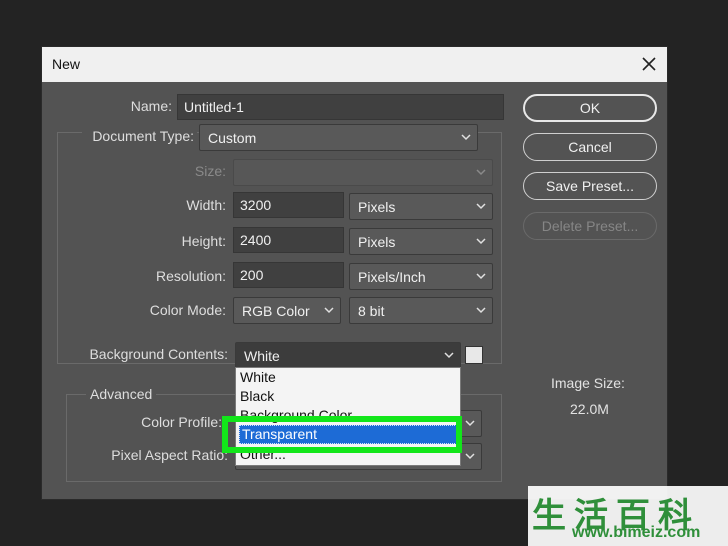 The height and width of the screenshot is (546, 728). Describe the element at coordinates (392, 277) in the screenshot. I see `resolution-unit-value: Pixels/Inch` at that location.